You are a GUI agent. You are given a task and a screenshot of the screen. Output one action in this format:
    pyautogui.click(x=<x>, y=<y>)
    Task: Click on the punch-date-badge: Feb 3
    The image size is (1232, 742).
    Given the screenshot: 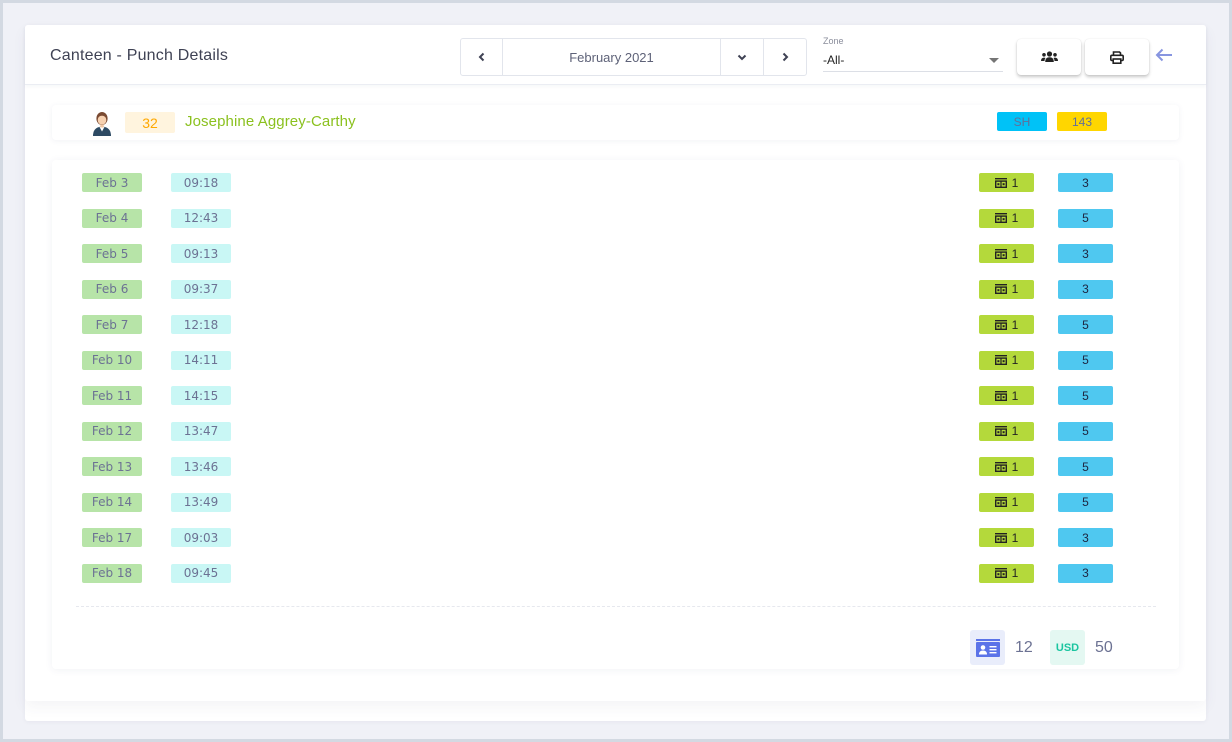 What is the action you would take?
    pyautogui.click(x=112, y=182)
    